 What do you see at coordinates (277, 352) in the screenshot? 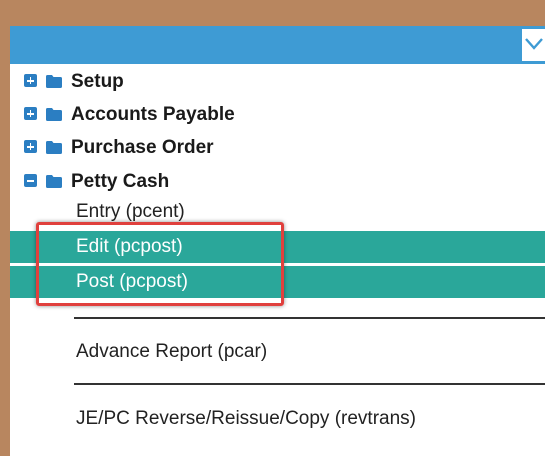
I see `menu-item-advance-report-pcar: Advance Report (pcar)` at bounding box center [277, 352].